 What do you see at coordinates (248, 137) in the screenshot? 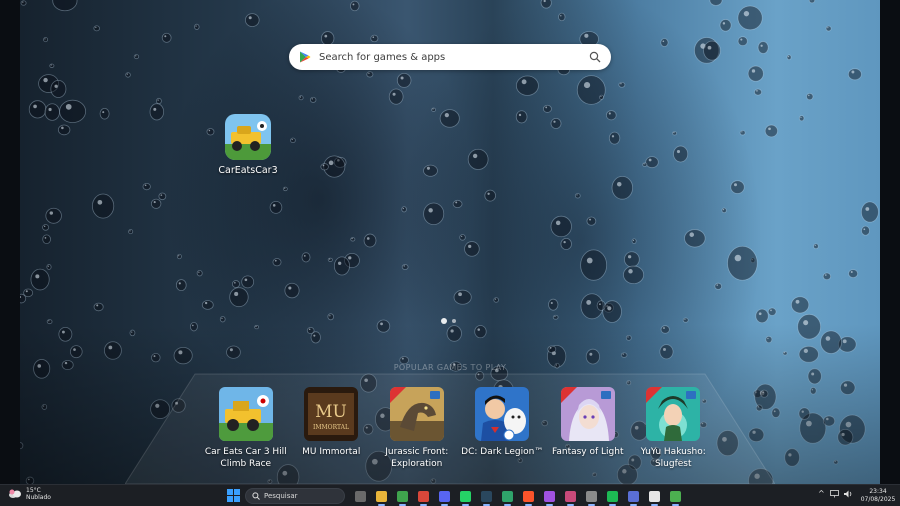
I see `car-eats-car-icon` at bounding box center [248, 137].